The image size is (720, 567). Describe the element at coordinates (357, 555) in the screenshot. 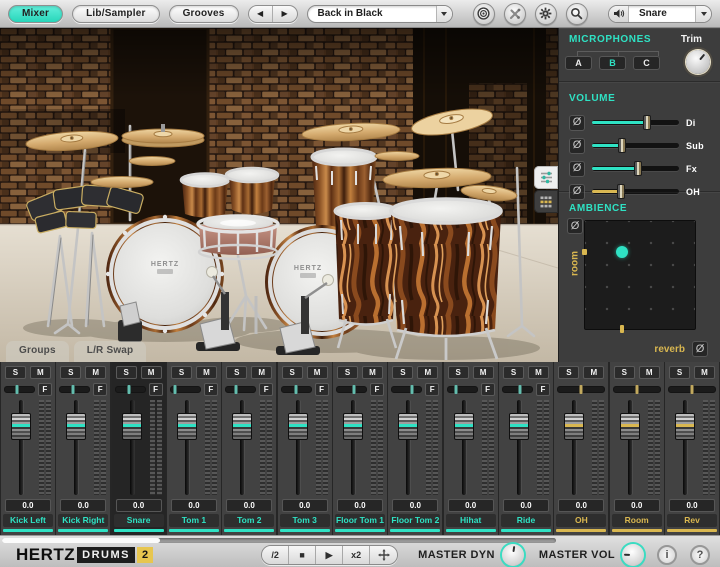

I see `double-tempo-button: x2` at that location.